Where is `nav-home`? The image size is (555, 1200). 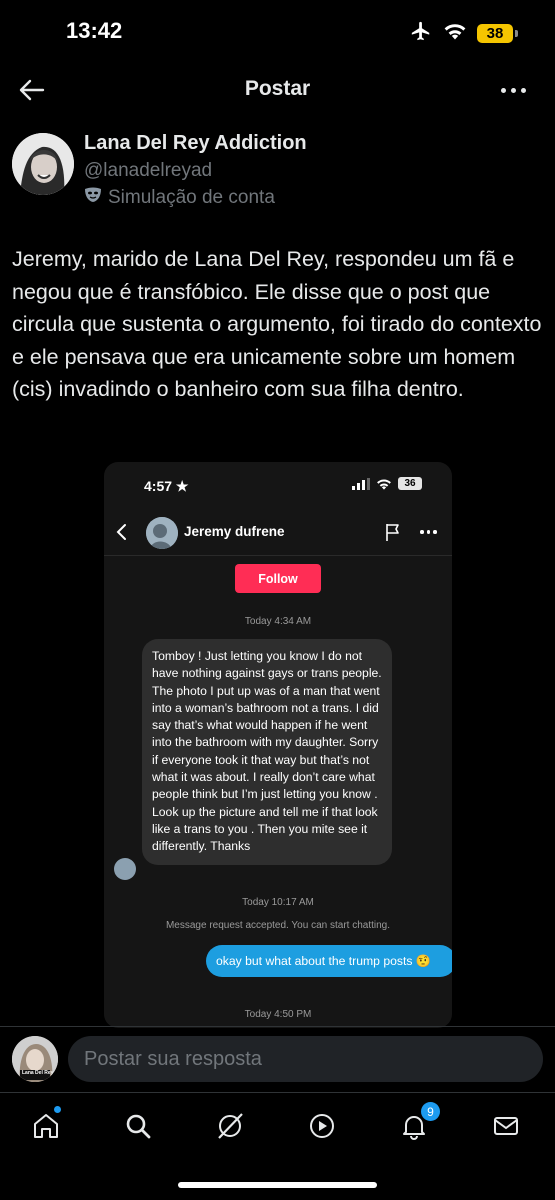
nav-home is located at coordinates (46, 1126).